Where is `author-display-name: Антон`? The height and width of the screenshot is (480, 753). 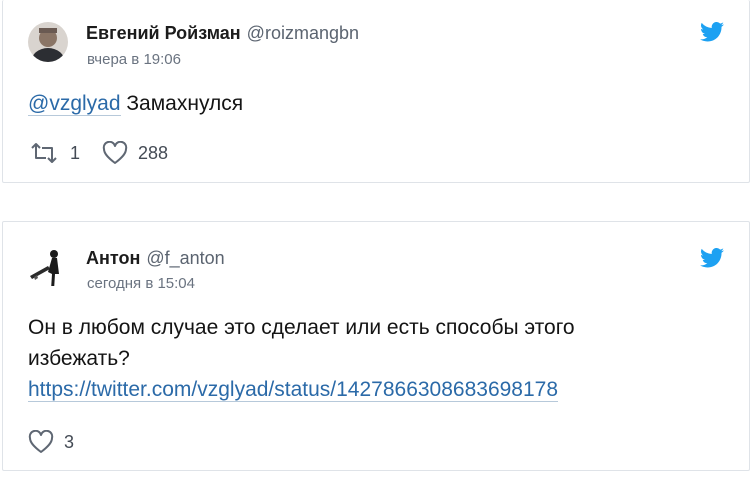
author-display-name: Антон is located at coordinates (113, 258).